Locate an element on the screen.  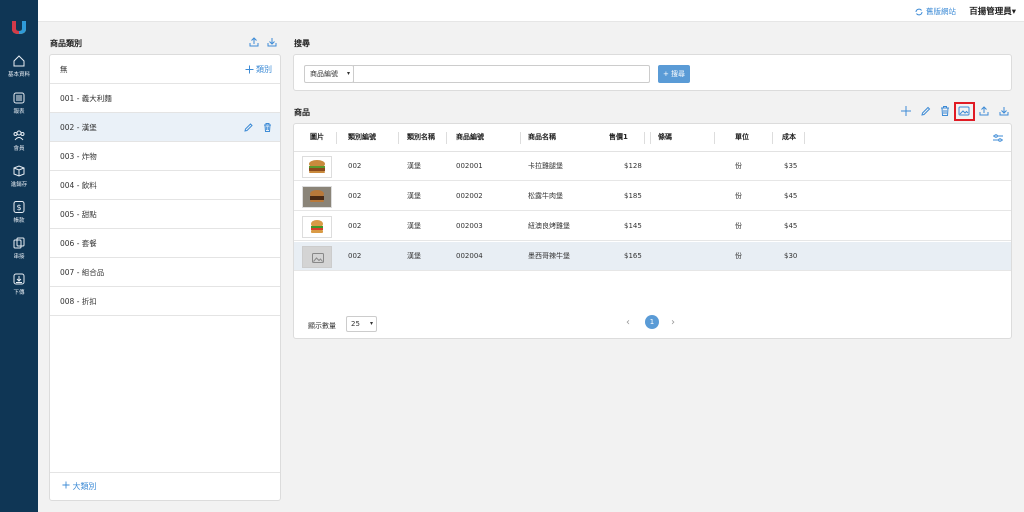
nav-inventory: 進銷存 is located at coordinates (19, 181).